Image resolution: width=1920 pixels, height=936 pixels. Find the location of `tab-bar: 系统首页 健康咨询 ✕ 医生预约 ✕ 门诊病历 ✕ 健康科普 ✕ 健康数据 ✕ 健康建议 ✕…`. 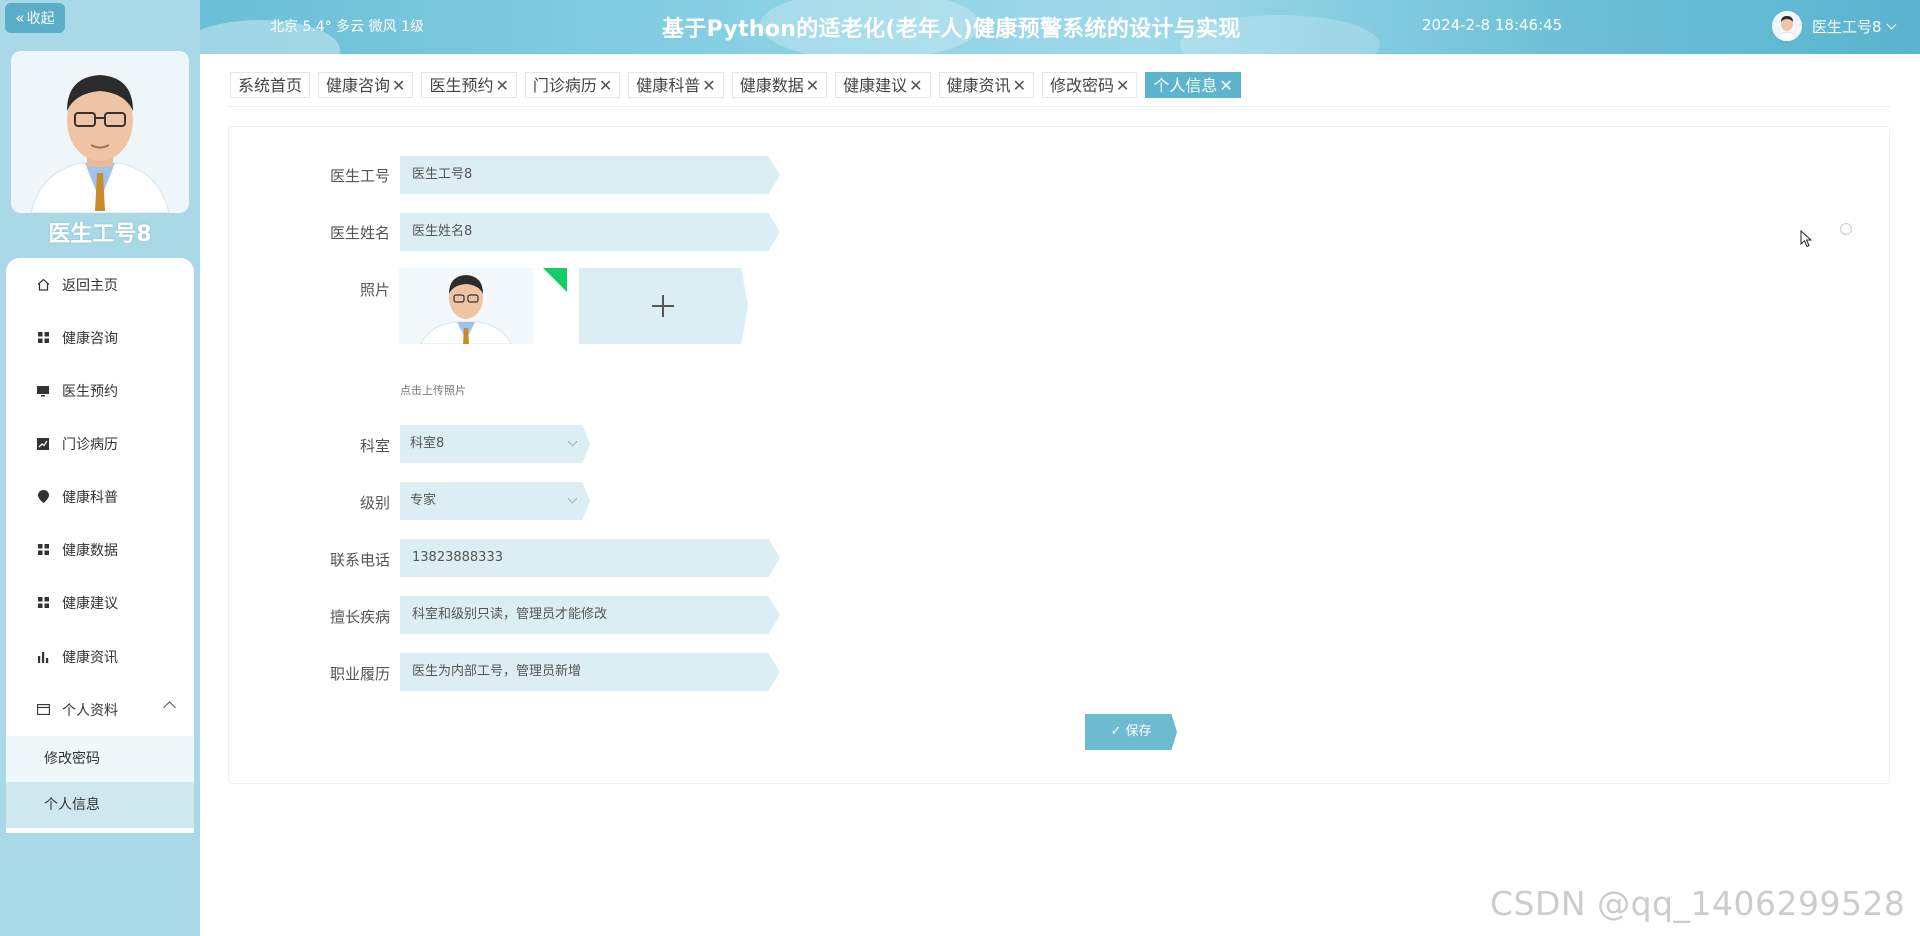

tab-bar: 系统首页 健康咨询 ✕ 医生预约 ✕ 门诊病历 ✕ 健康科普 ✕ 健康数据 ✕ 健康建议 ✕… is located at coordinates (739, 85).